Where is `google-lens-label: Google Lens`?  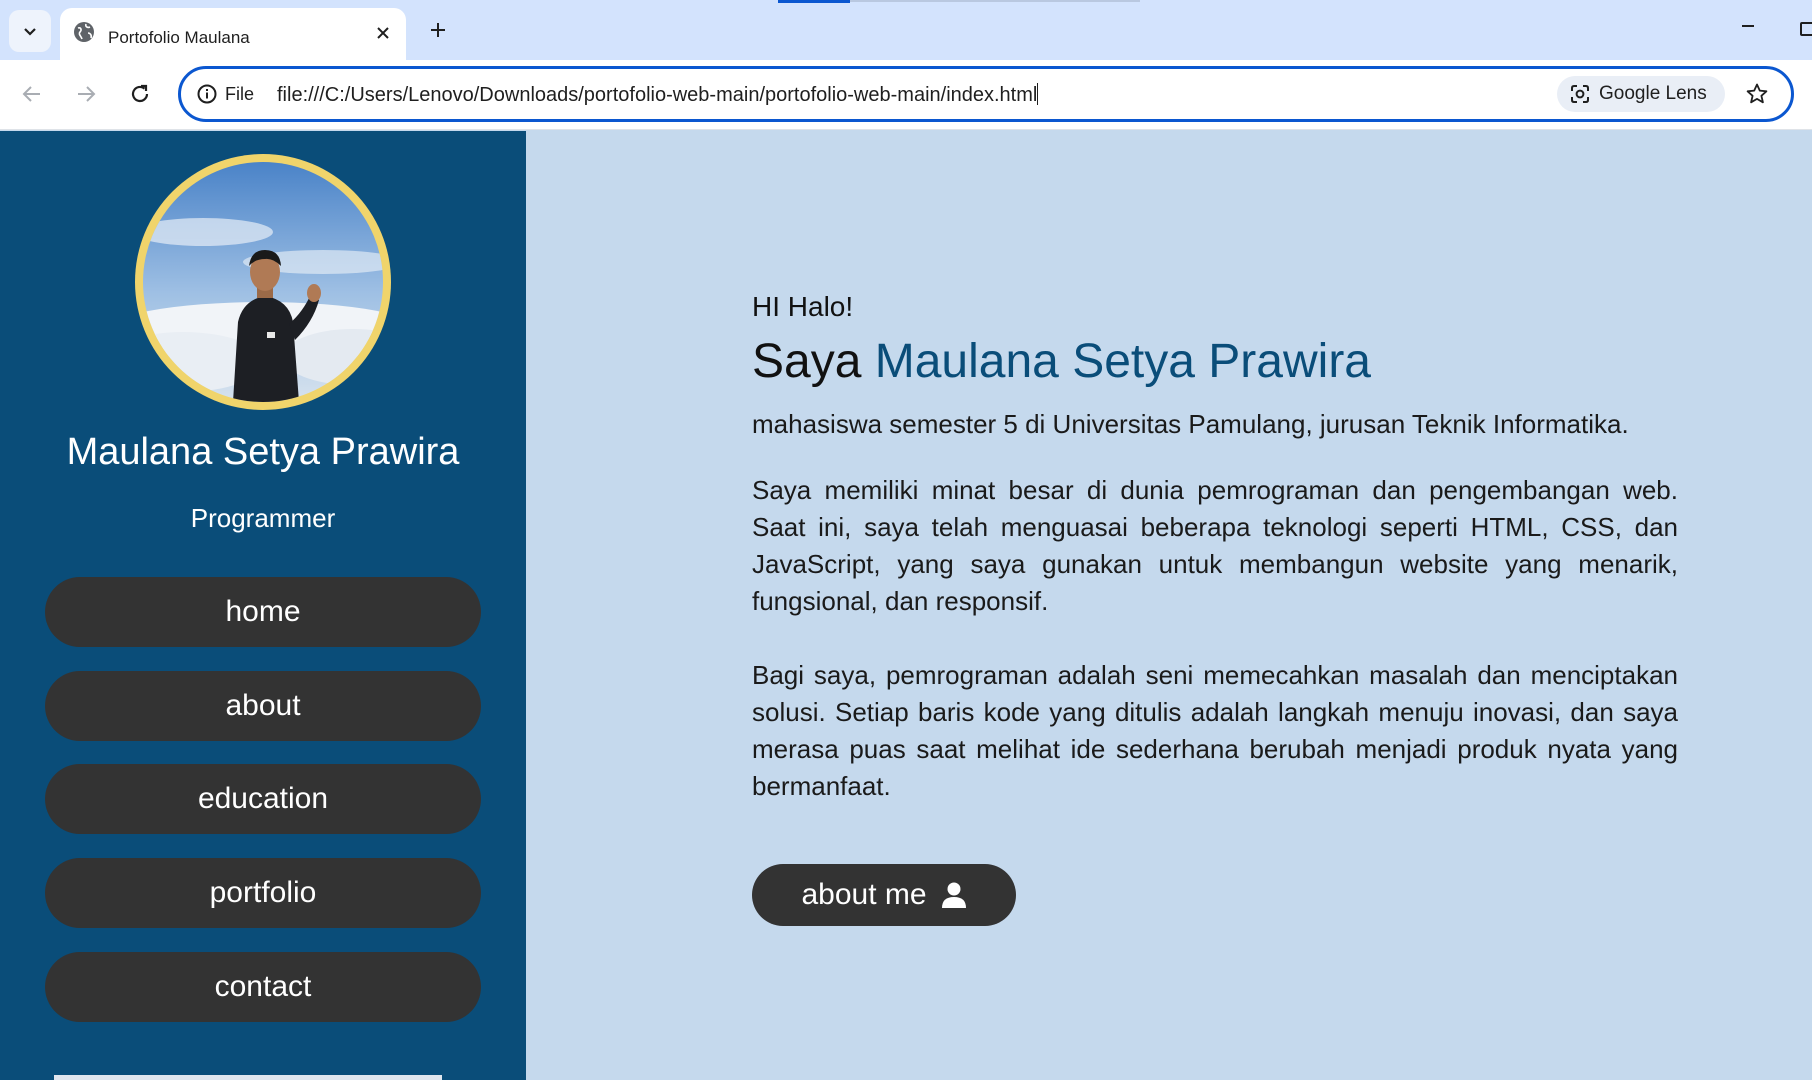
google-lens-label: Google Lens is located at coordinates (1653, 93).